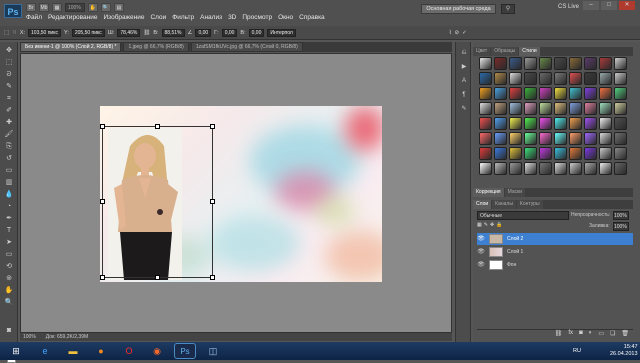 This screenshot has width=640, height=363. I want to click on tab-adjustments: Коррекция, so click(488, 192).